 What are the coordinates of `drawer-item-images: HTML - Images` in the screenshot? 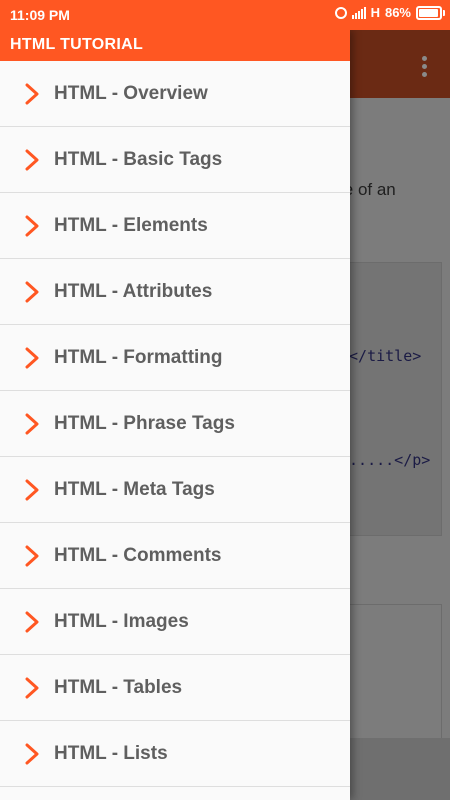 It's located at (175, 622).